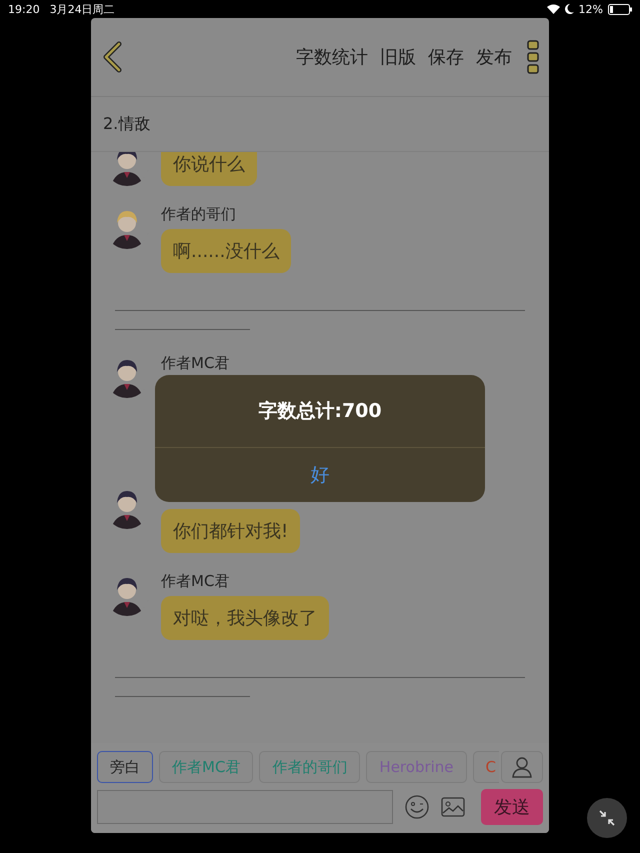 The width and height of the screenshot is (640, 853). What do you see at coordinates (494, 57) in the screenshot?
I see `header-action: 发布` at bounding box center [494, 57].